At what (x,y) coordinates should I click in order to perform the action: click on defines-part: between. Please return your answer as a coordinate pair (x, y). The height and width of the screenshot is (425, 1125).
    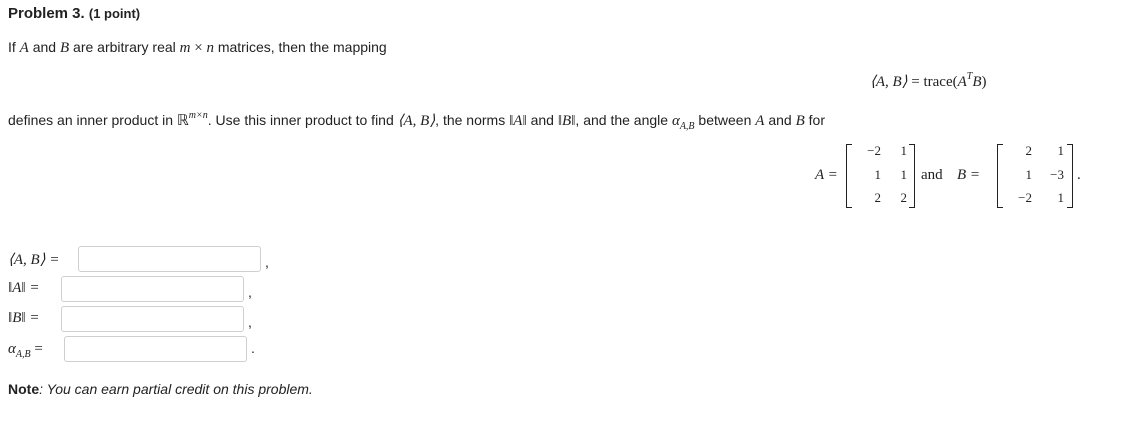
    Looking at the image, I should click on (725, 120).